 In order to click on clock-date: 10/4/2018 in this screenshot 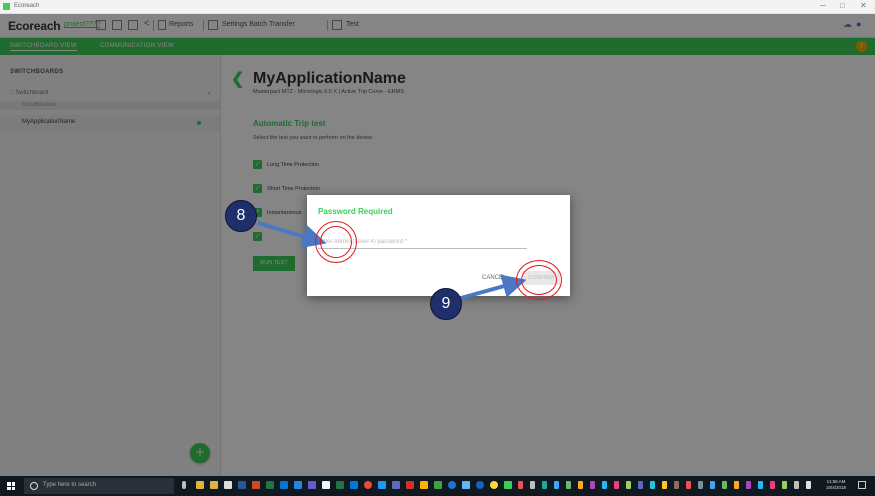, I will do `click(836, 487)`.